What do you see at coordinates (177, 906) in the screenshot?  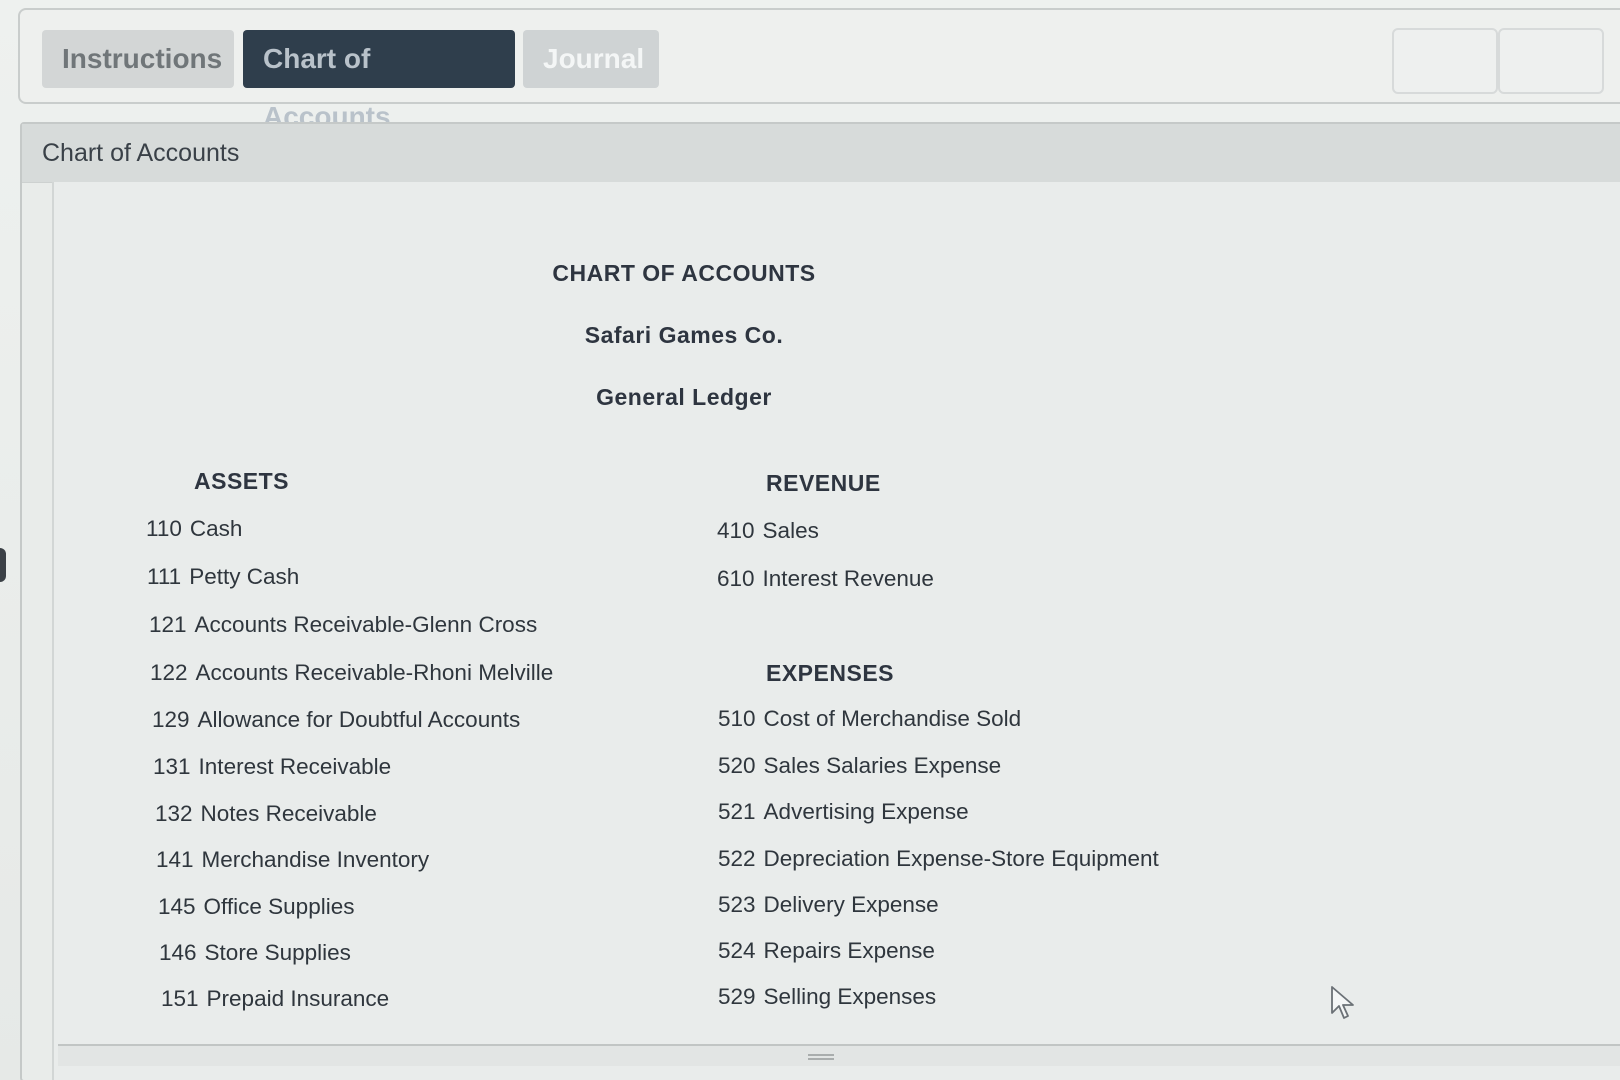 I see `account-number: 145` at bounding box center [177, 906].